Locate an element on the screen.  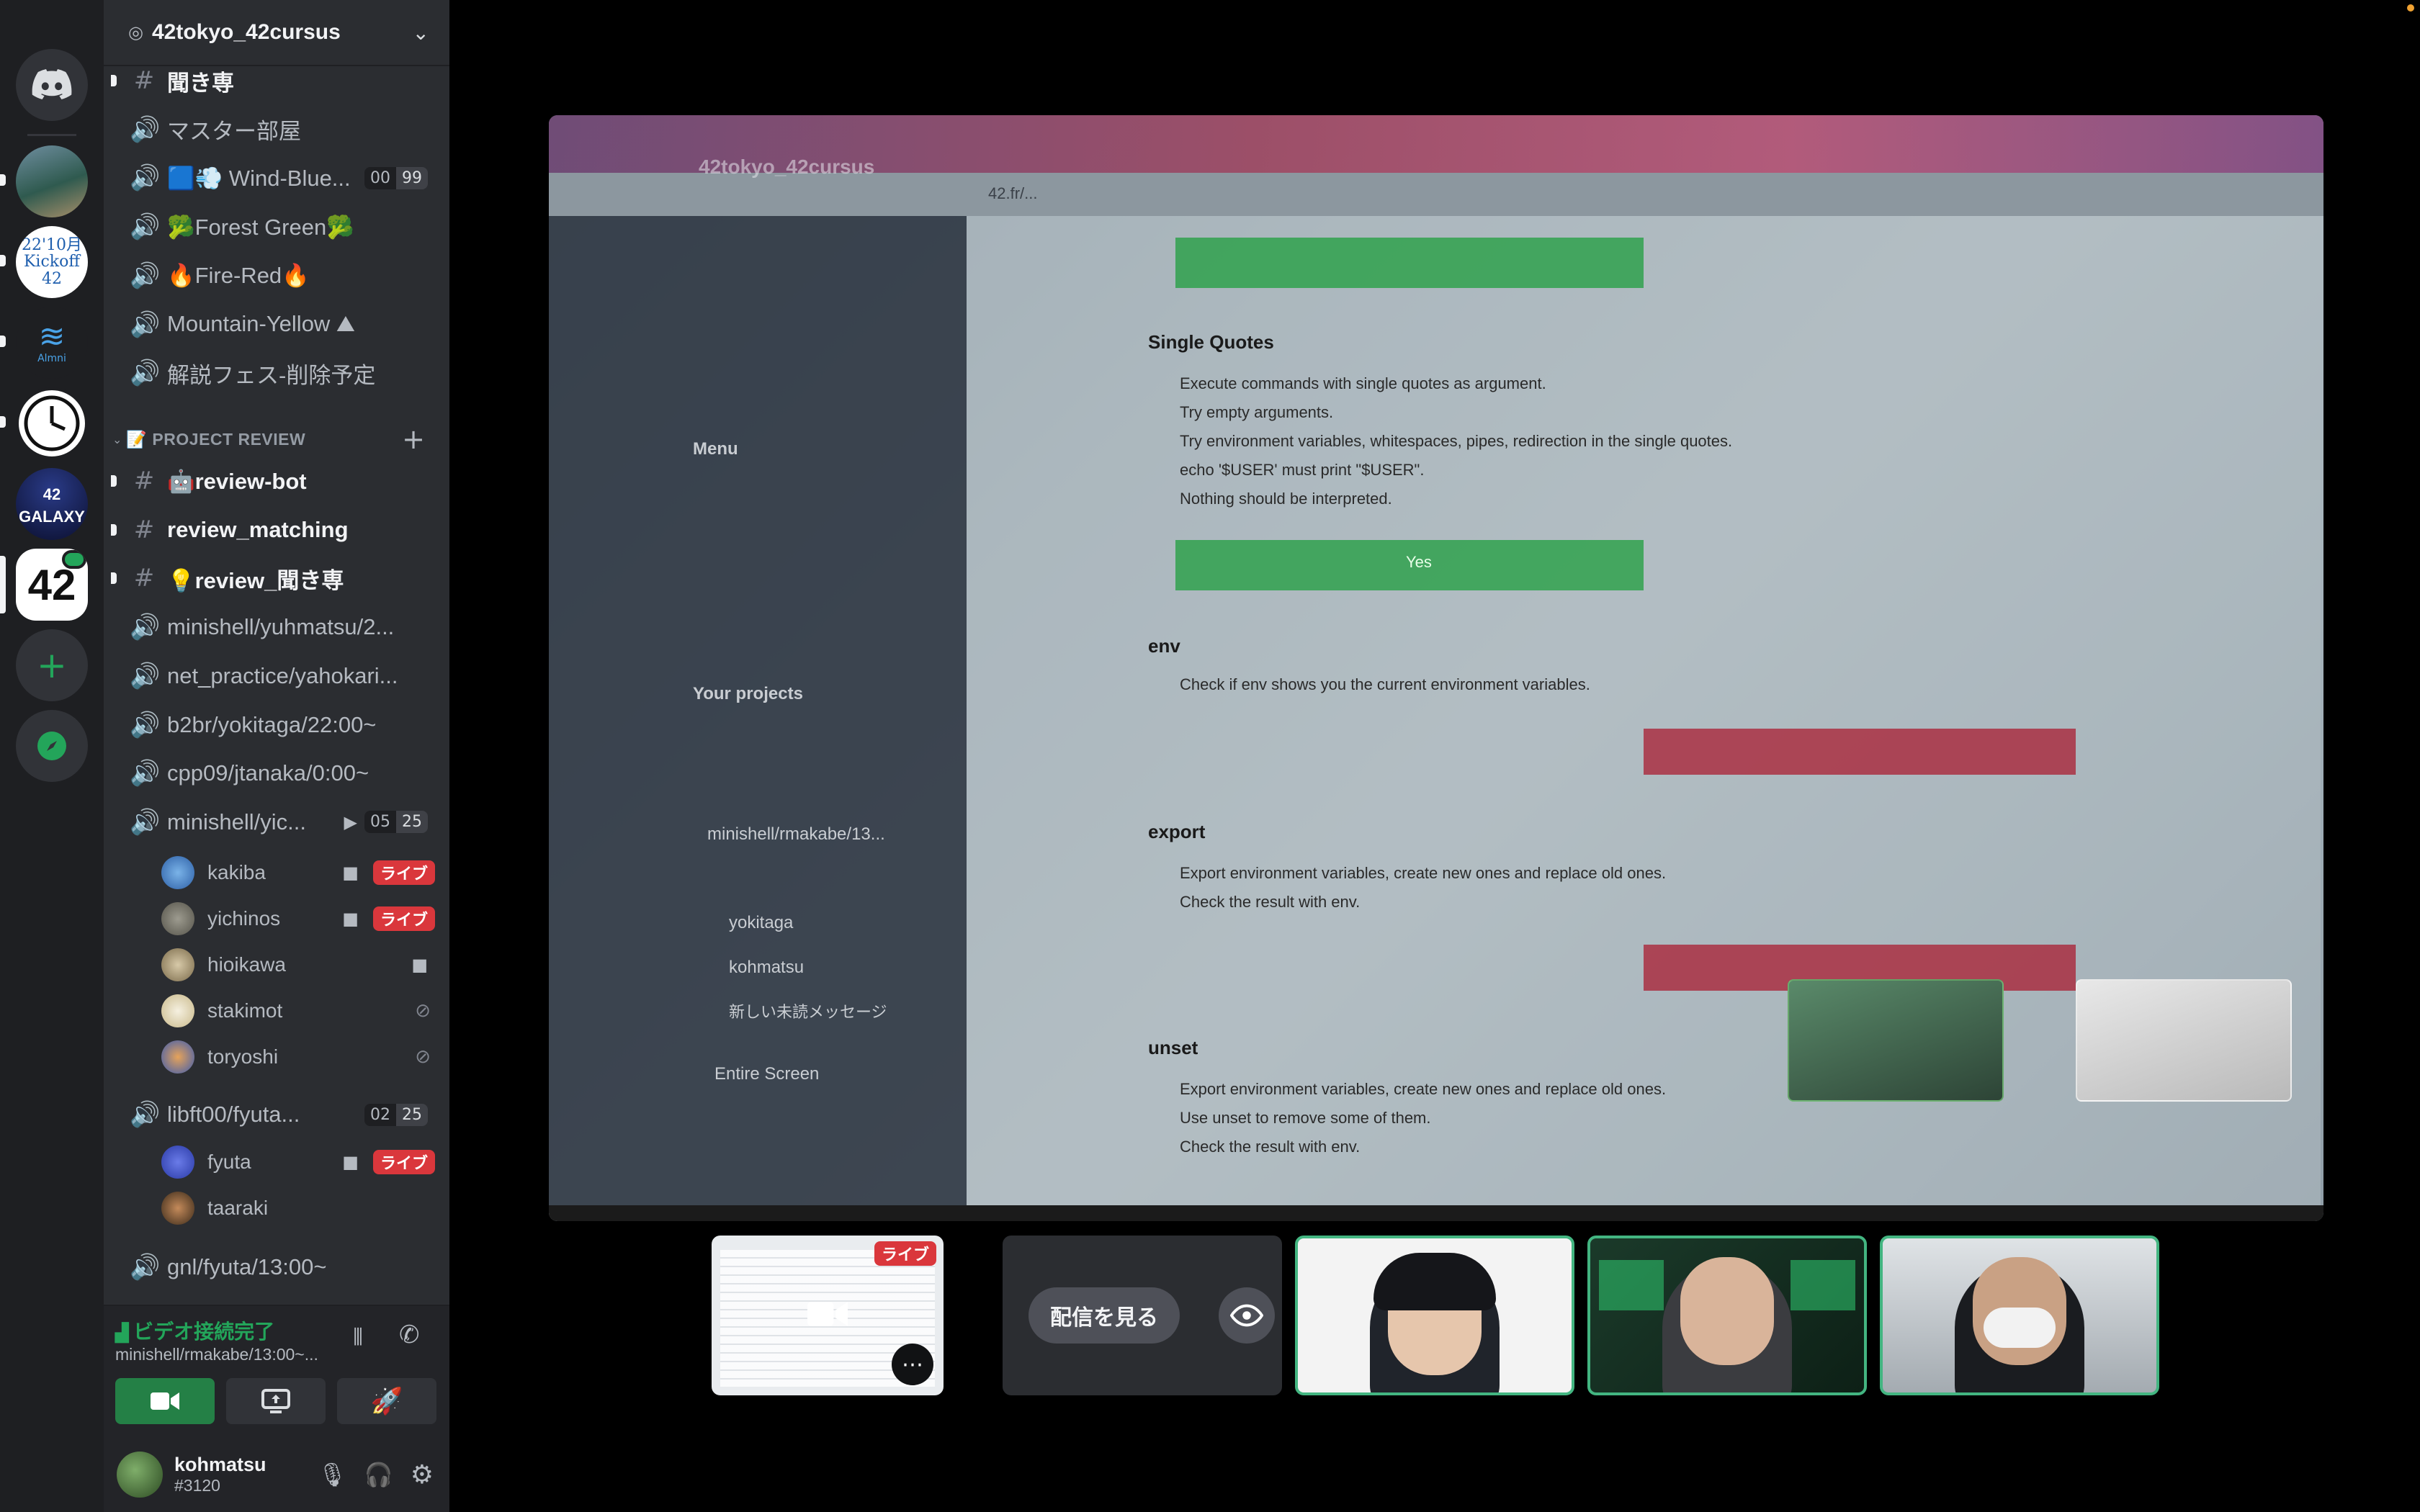
voice-user: taaraki is located at coordinates (298, 1208).